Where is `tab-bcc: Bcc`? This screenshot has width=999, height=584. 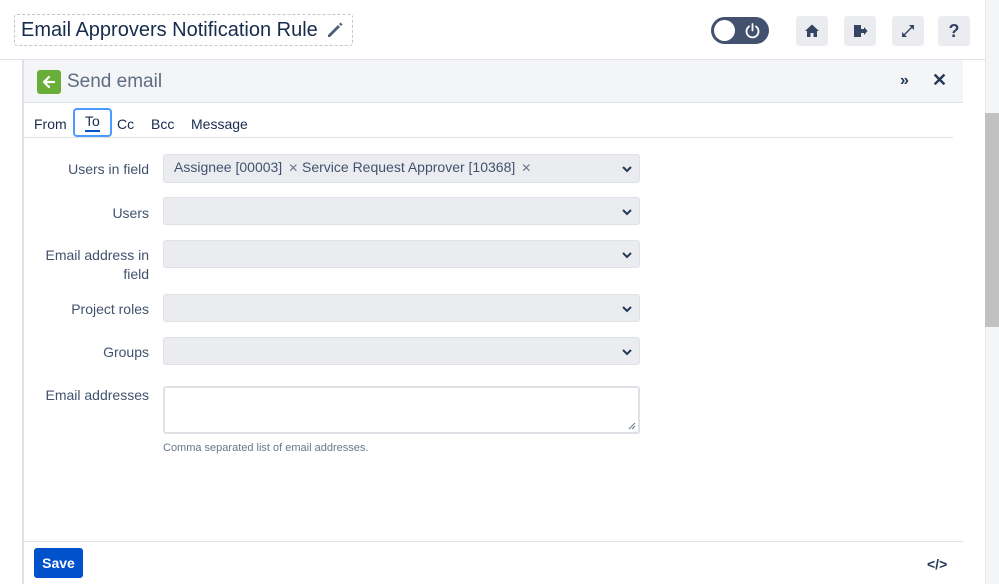 tab-bcc: Bcc is located at coordinates (162, 124).